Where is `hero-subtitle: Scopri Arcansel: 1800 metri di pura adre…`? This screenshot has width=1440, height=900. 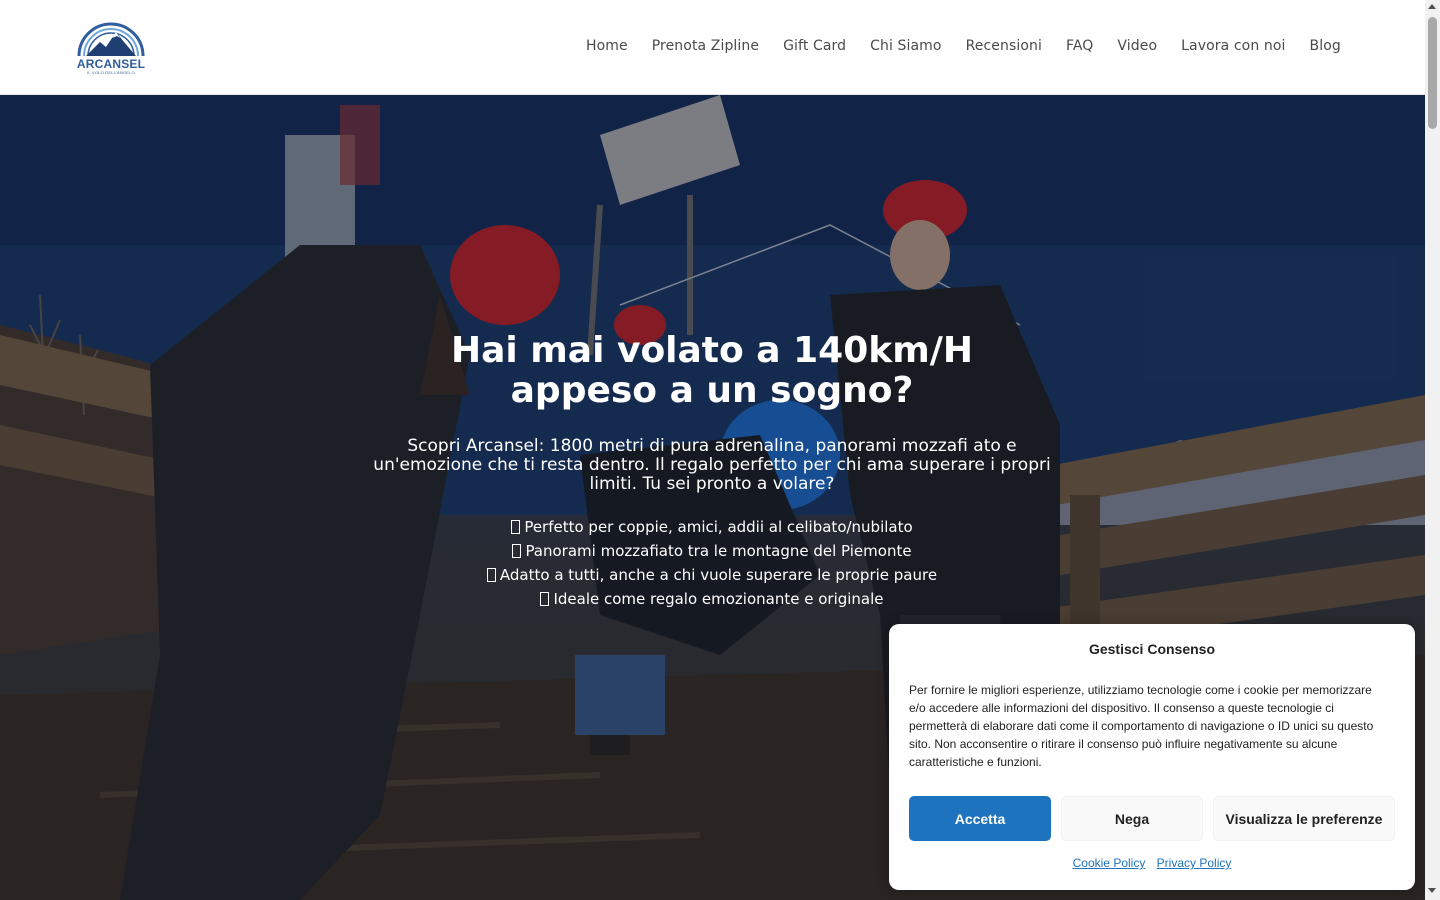
hero-subtitle: Scopri Arcansel: 1800 metri di pura adre… is located at coordinates (712, 465).